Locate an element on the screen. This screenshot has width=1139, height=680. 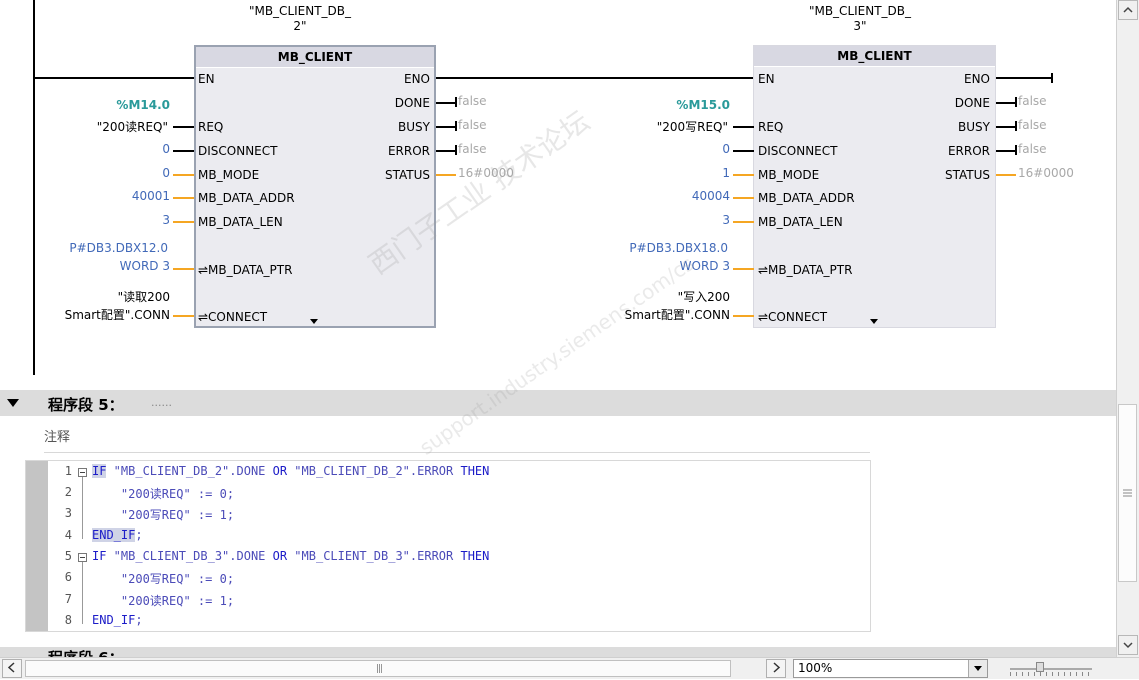
done-wire is located at coordinates (446, 103).